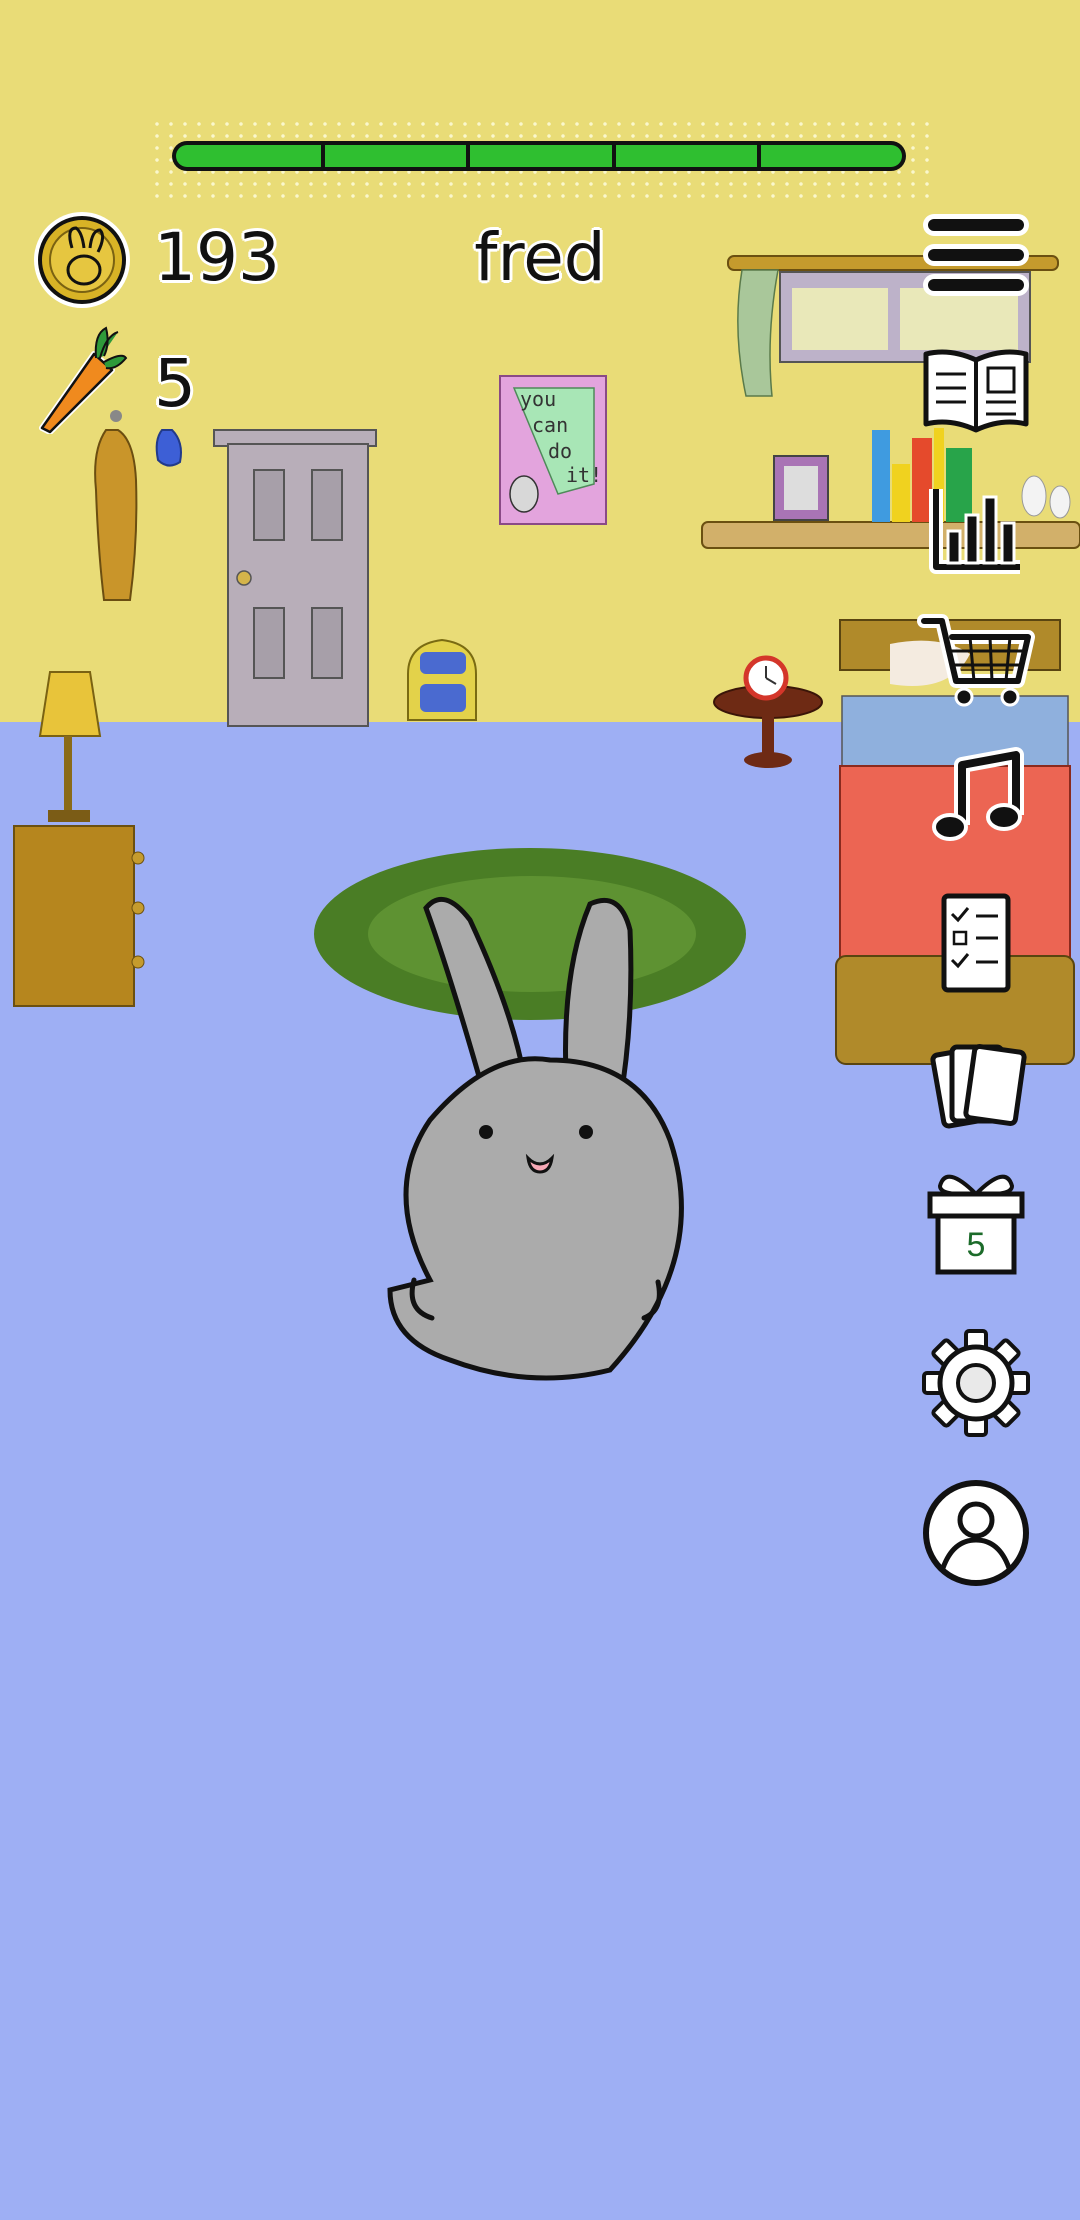 This screenshot has height=2220, width=1080. I want to click on shop-button, so click(976, 659).